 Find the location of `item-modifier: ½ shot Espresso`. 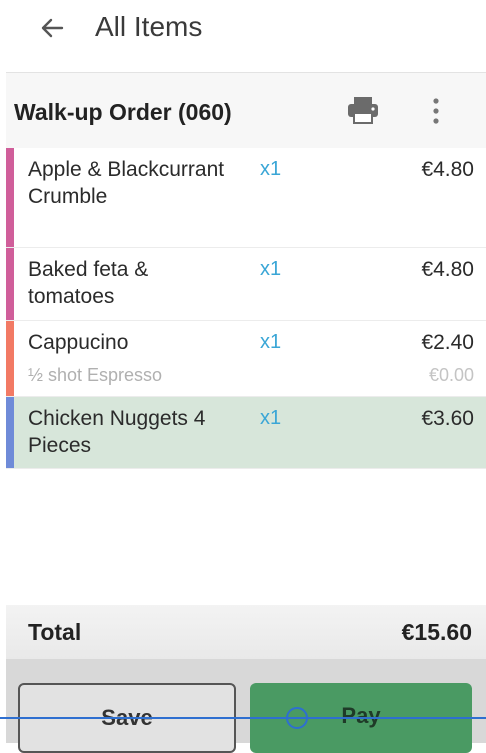

item-modifier: ½ shot Espresso is located at coordinates (95, 375).